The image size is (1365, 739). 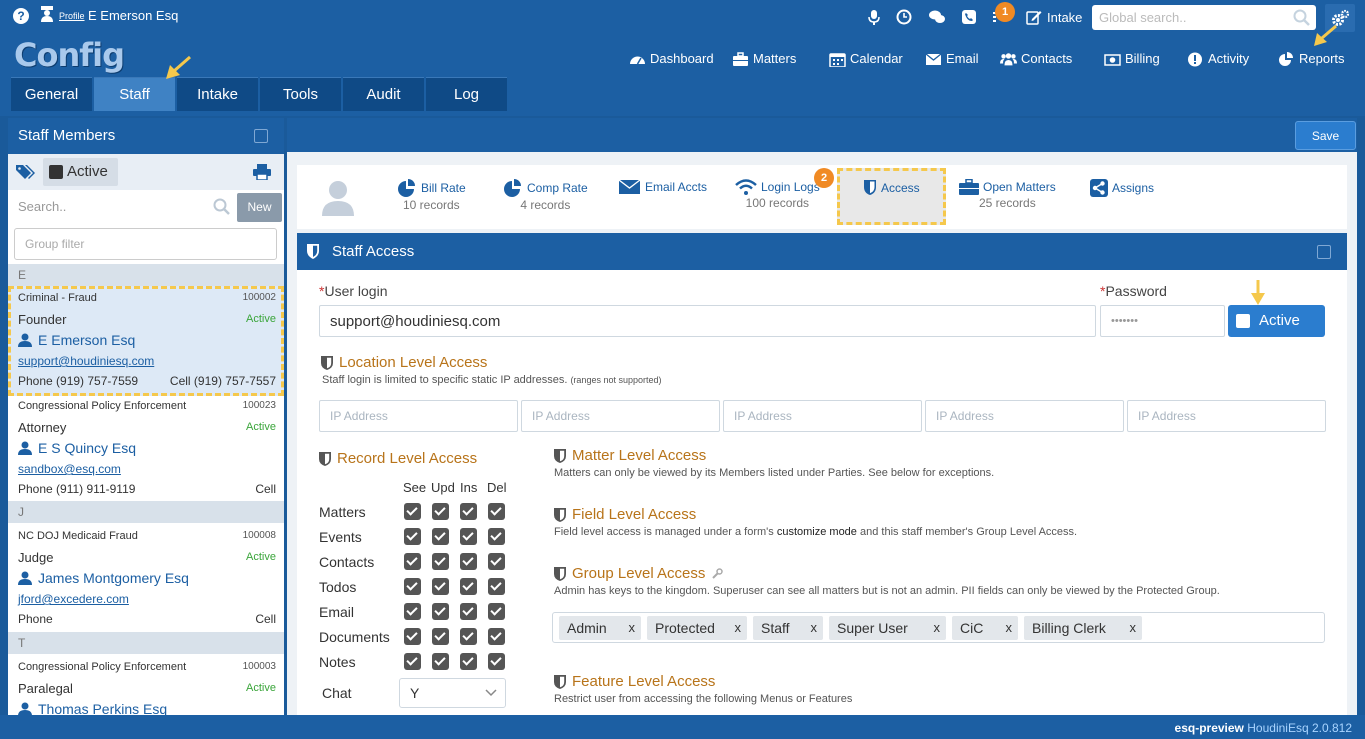 I want to click on notification-badge: 1, so click(x=1005, y=12).